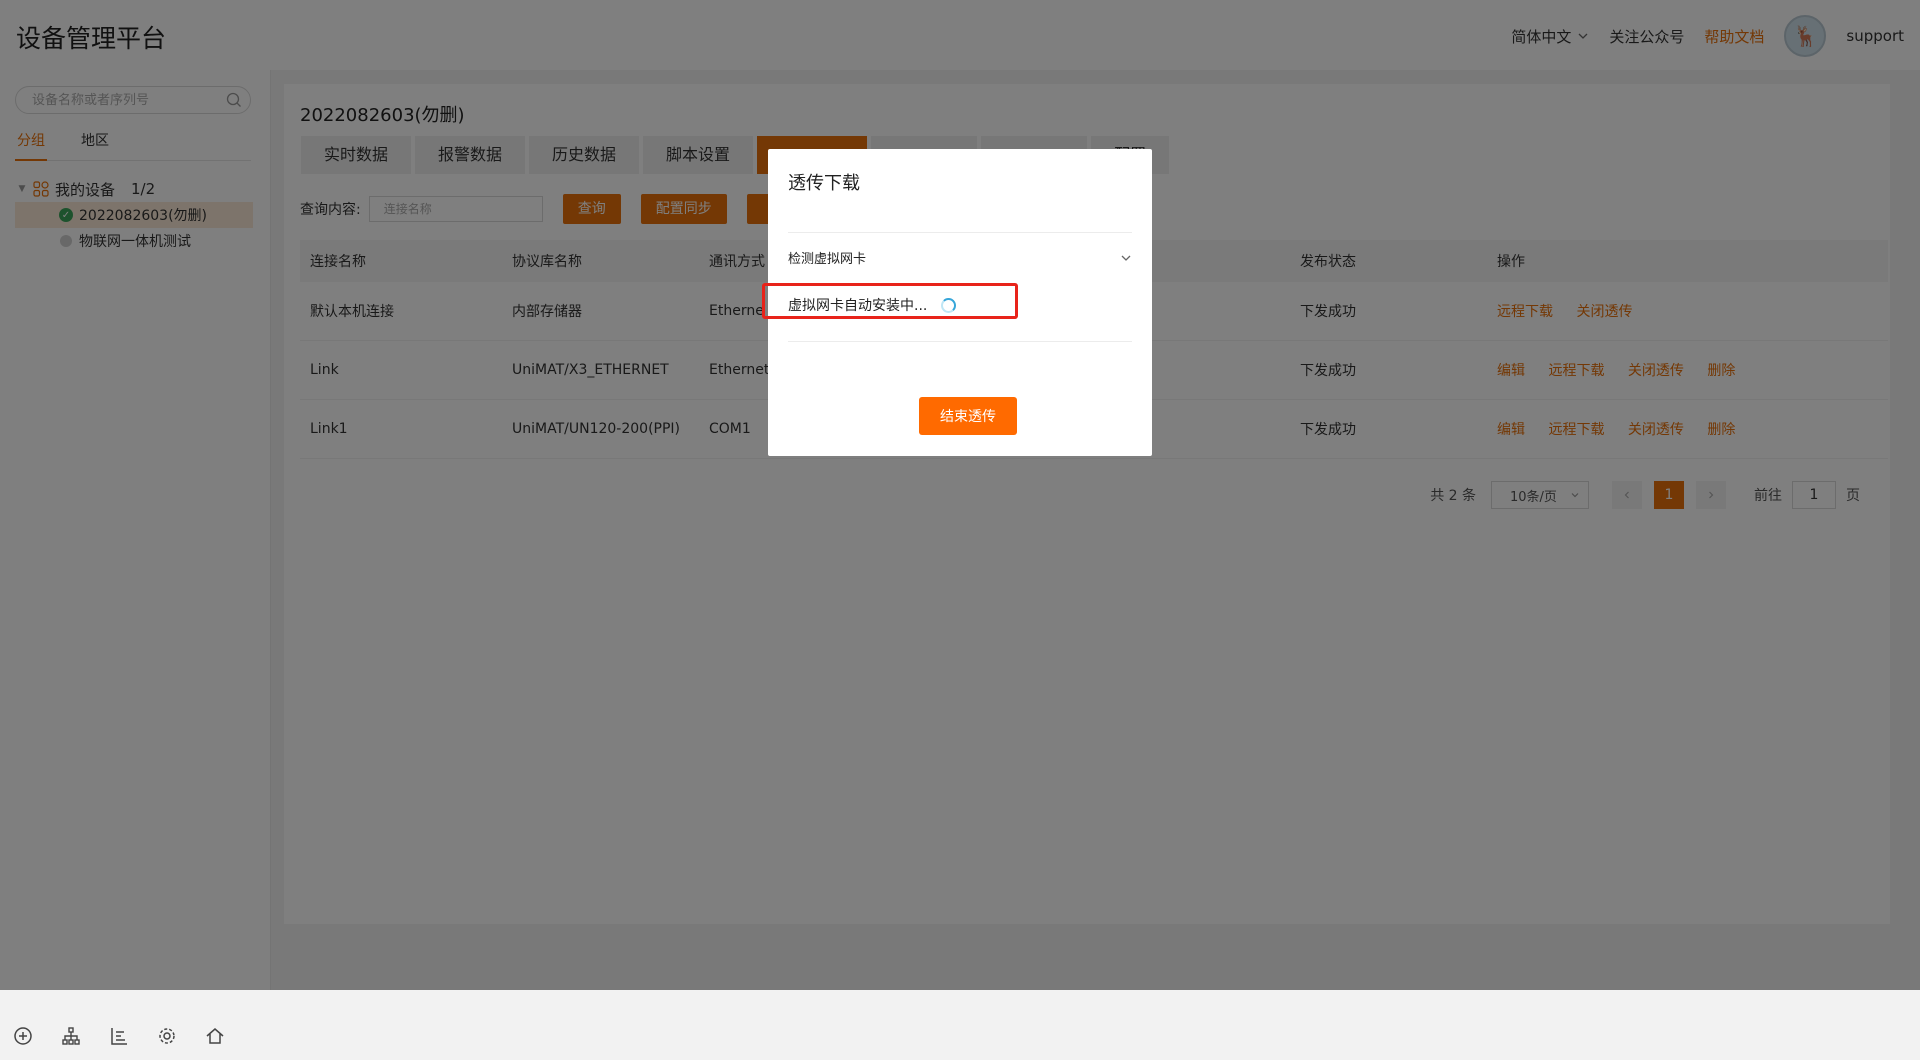  What do you see at coordinates (135, 1036) in the screenshot?
I see `sidebar-bottom-toolbar` at bounding box center [135, 1036].